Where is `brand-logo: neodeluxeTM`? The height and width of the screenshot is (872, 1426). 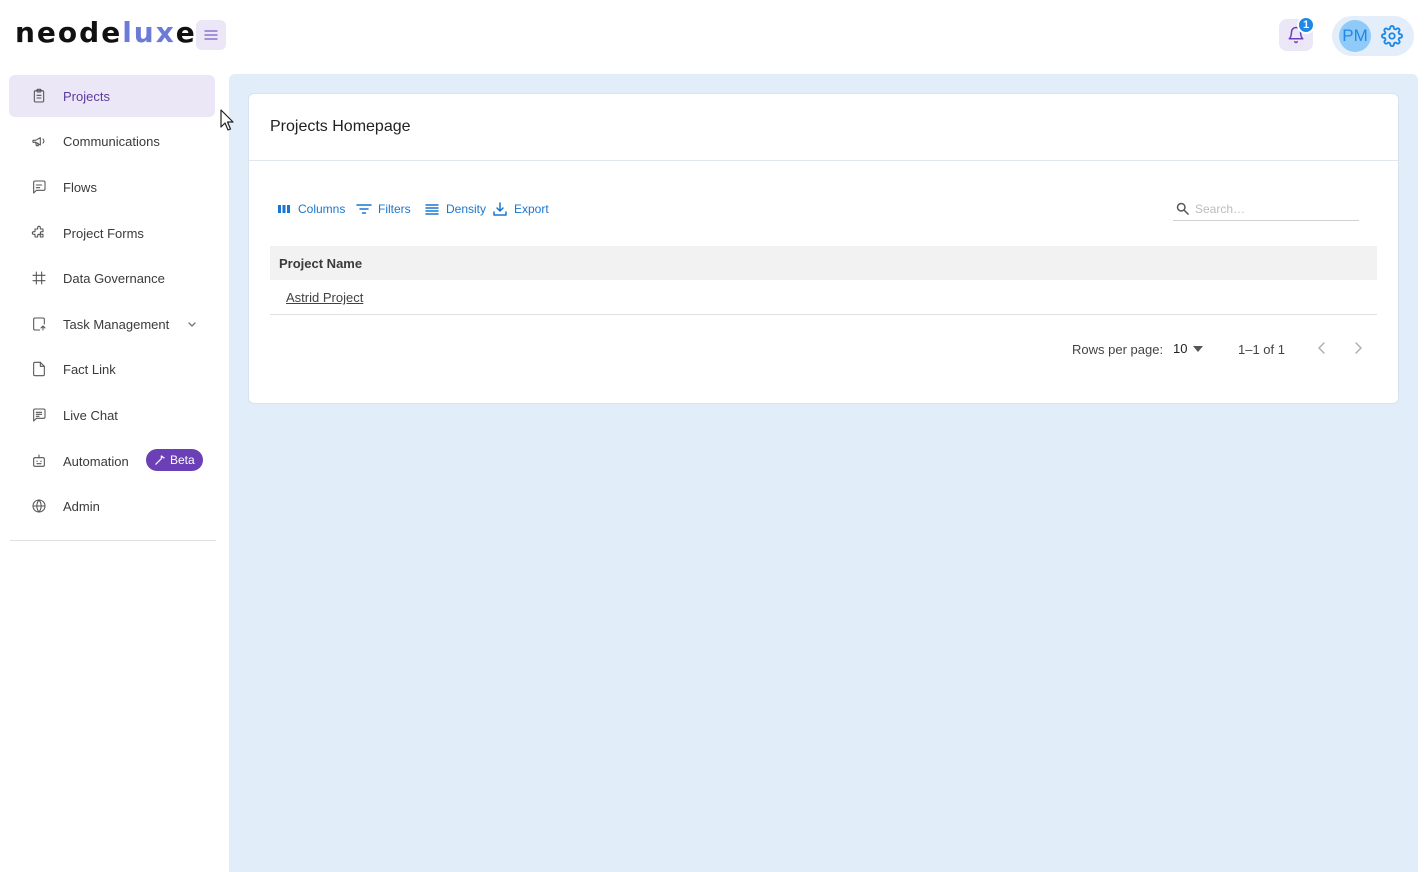
brand-logo: neodeluxeTM is located at coordinates (111, 36).